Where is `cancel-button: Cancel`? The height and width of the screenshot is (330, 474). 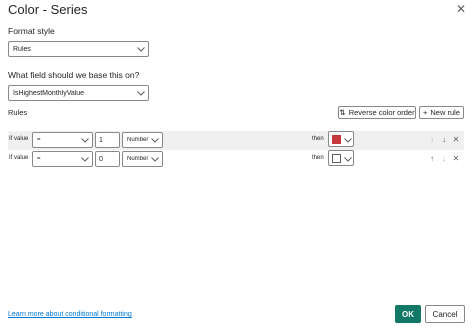
cancel-button: Cancel is located at coordinates (445, 314).